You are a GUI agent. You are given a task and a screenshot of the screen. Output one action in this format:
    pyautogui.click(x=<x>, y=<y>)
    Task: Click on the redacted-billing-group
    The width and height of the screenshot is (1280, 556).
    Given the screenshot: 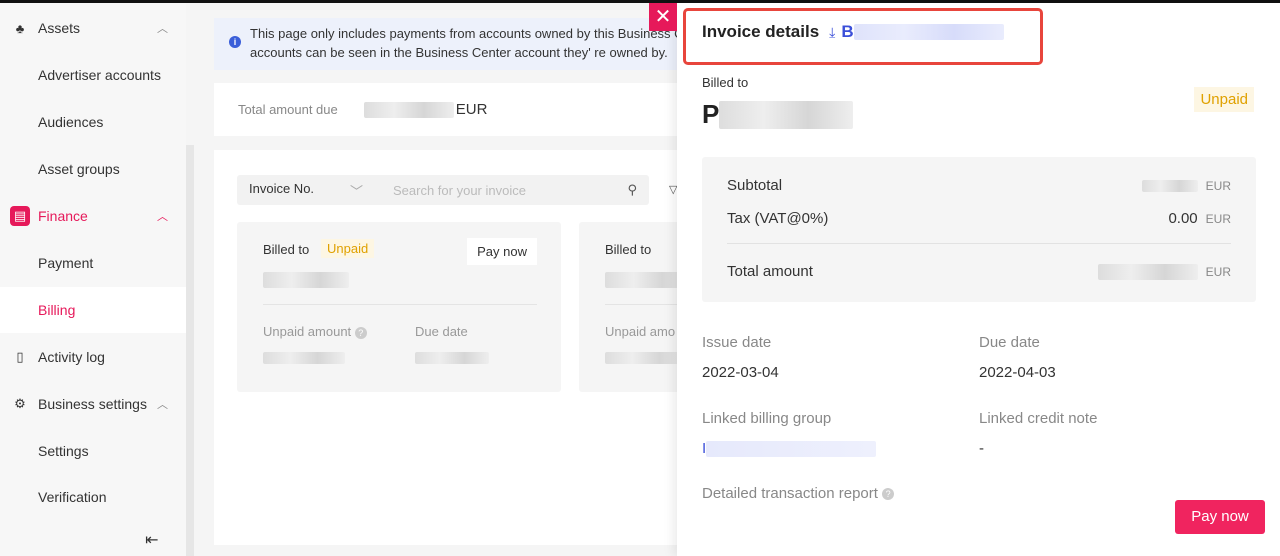 What is the action you would take?
    pyautogui.click(x=791, y=448)
    